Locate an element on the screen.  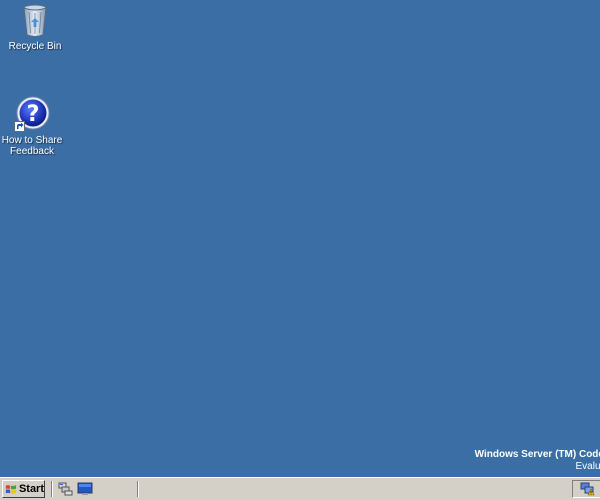
network-warning-icon is located at coordinates (587, 489).